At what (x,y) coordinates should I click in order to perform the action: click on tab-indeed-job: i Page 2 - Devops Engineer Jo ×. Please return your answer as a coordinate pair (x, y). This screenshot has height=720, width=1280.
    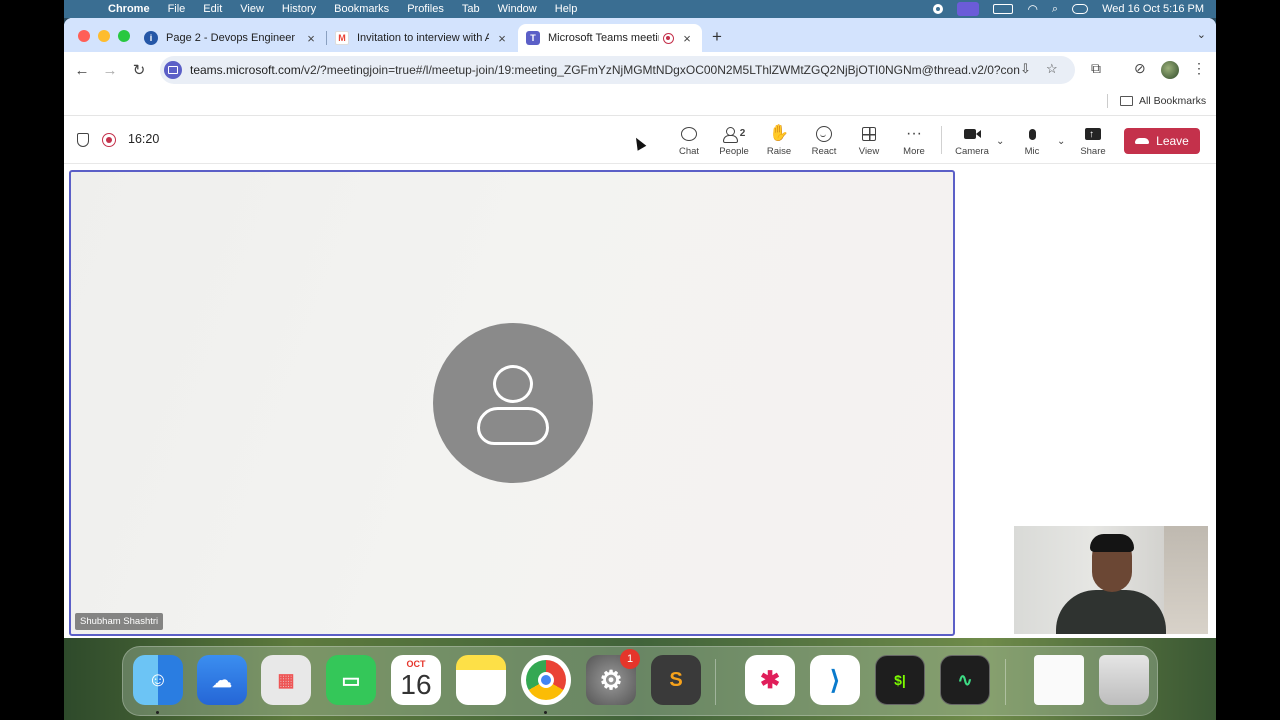
    Looking at the image, I should click on (231, 38).